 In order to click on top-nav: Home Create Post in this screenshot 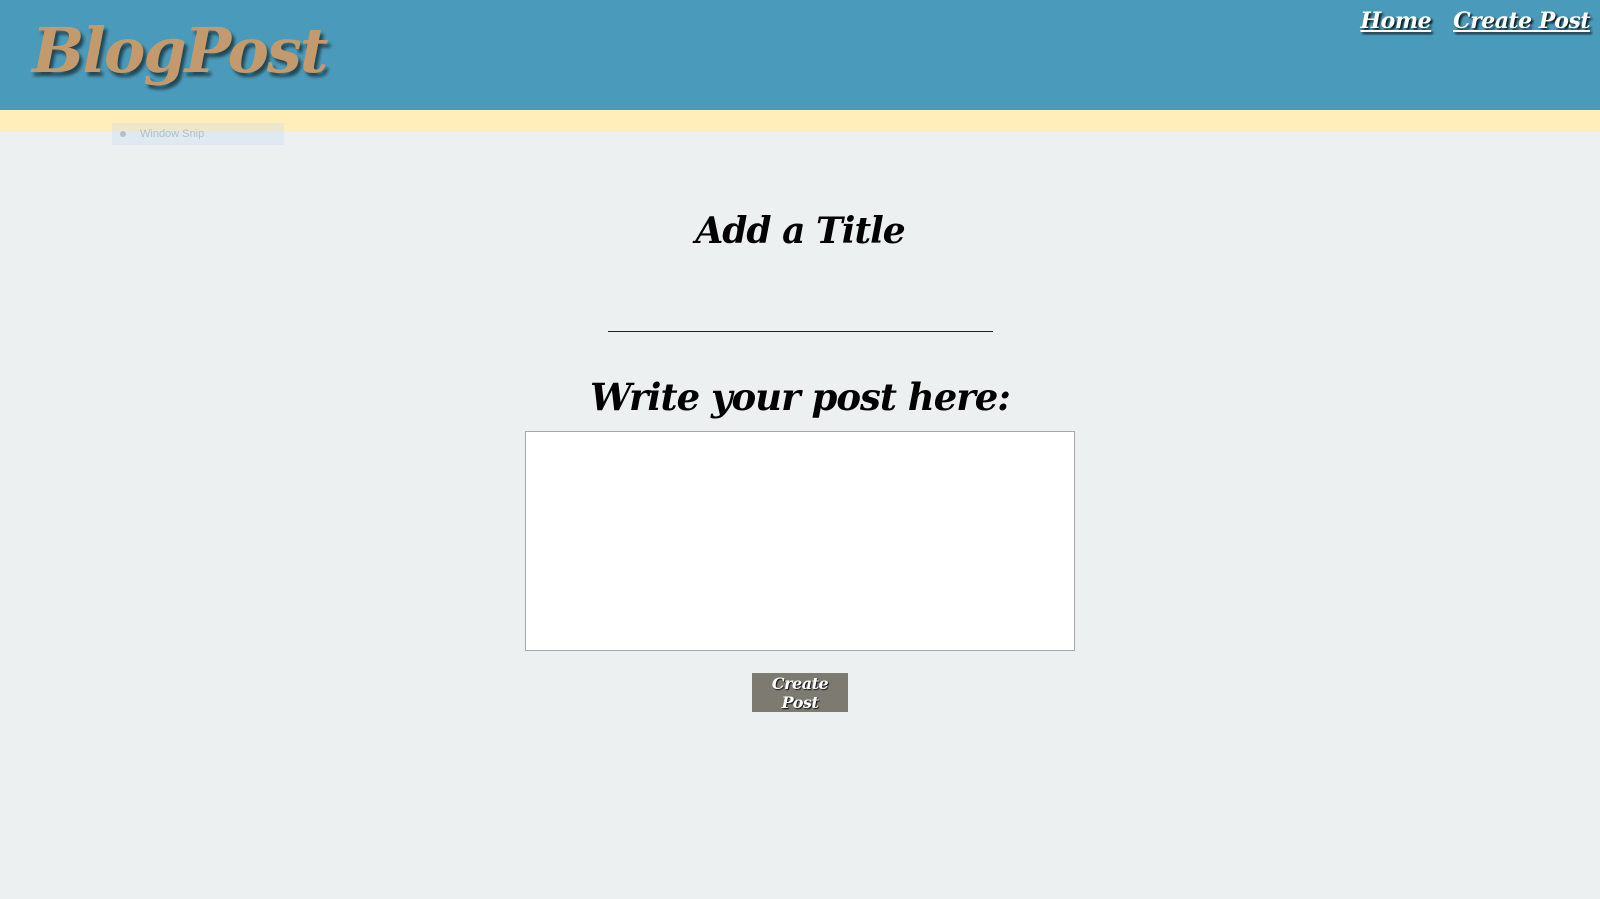, I will do `click(1475, 21)`.